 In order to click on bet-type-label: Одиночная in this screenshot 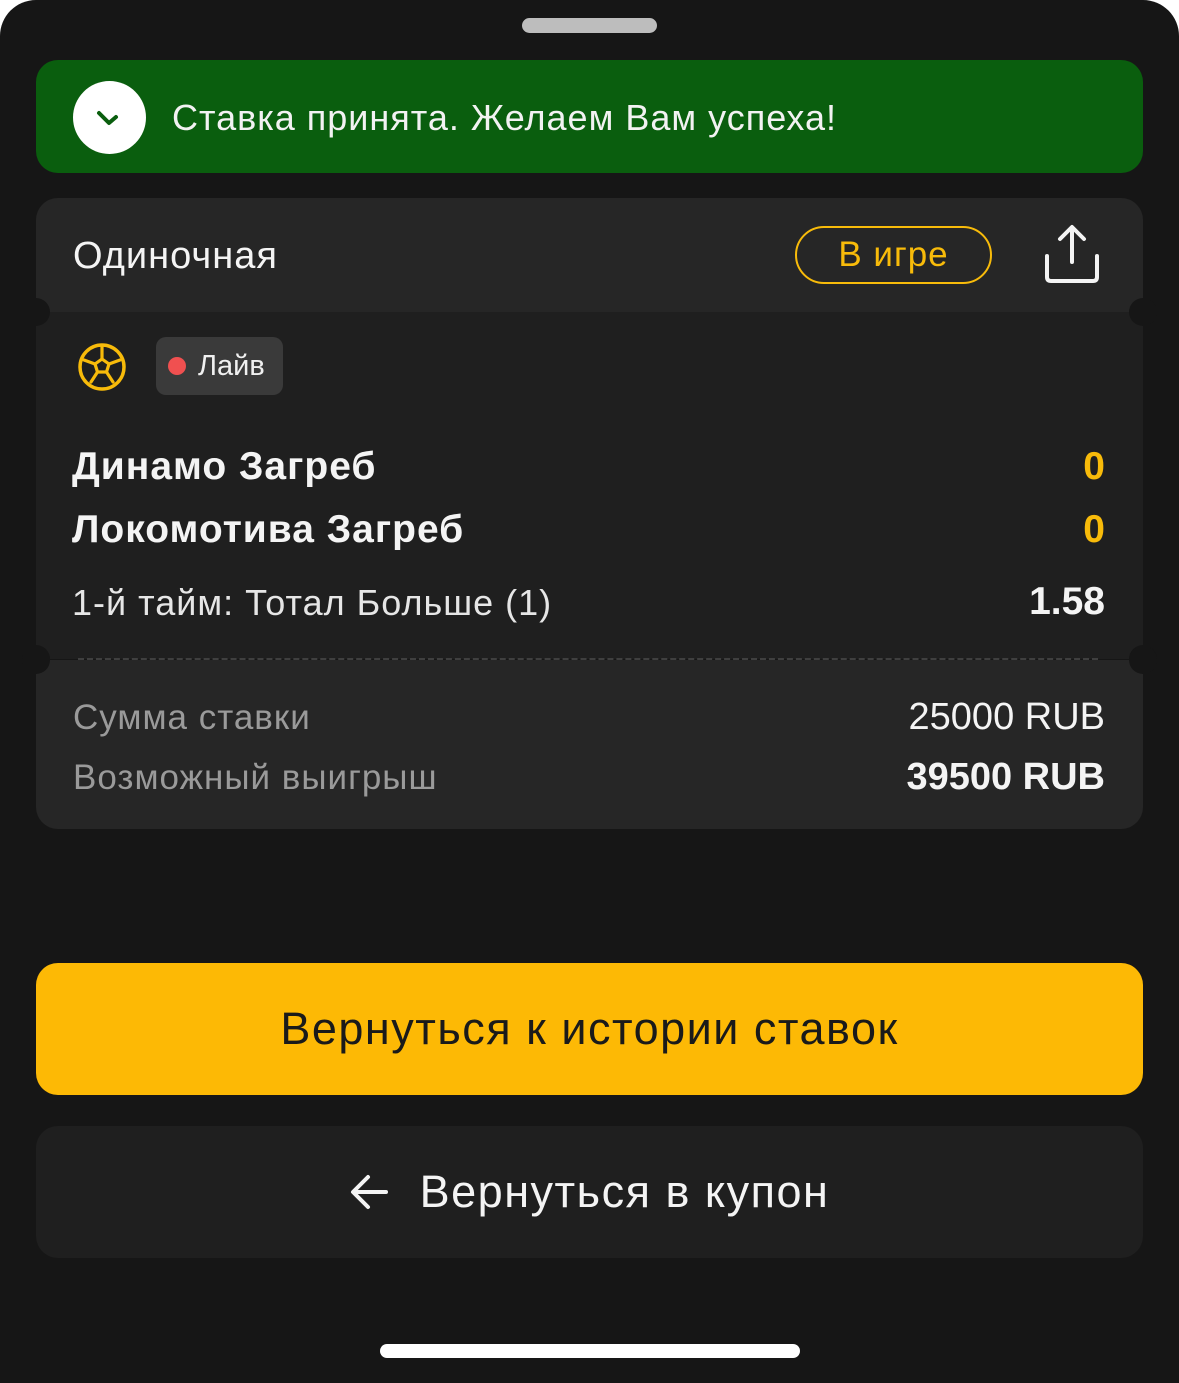, I will do `click(175, 256)`.